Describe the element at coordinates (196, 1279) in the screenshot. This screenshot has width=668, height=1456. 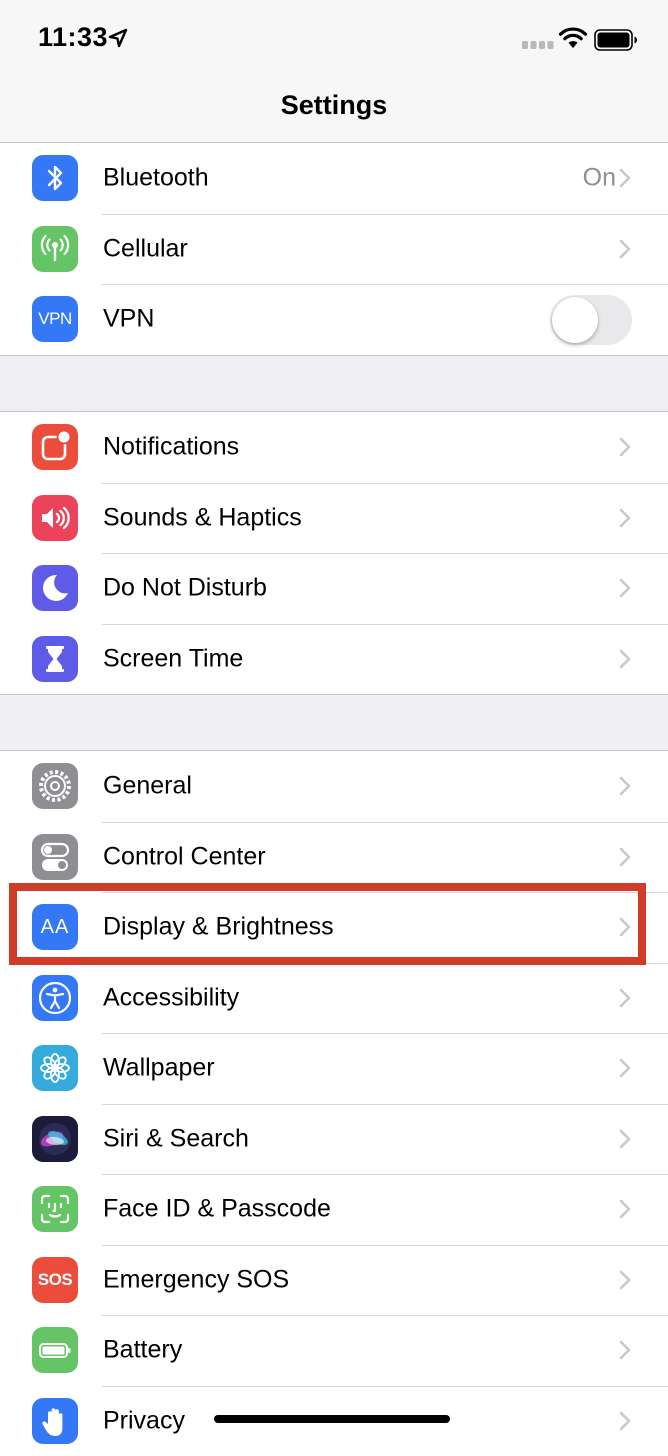
I see `settings-row-label: Emergency SOS` at that location.